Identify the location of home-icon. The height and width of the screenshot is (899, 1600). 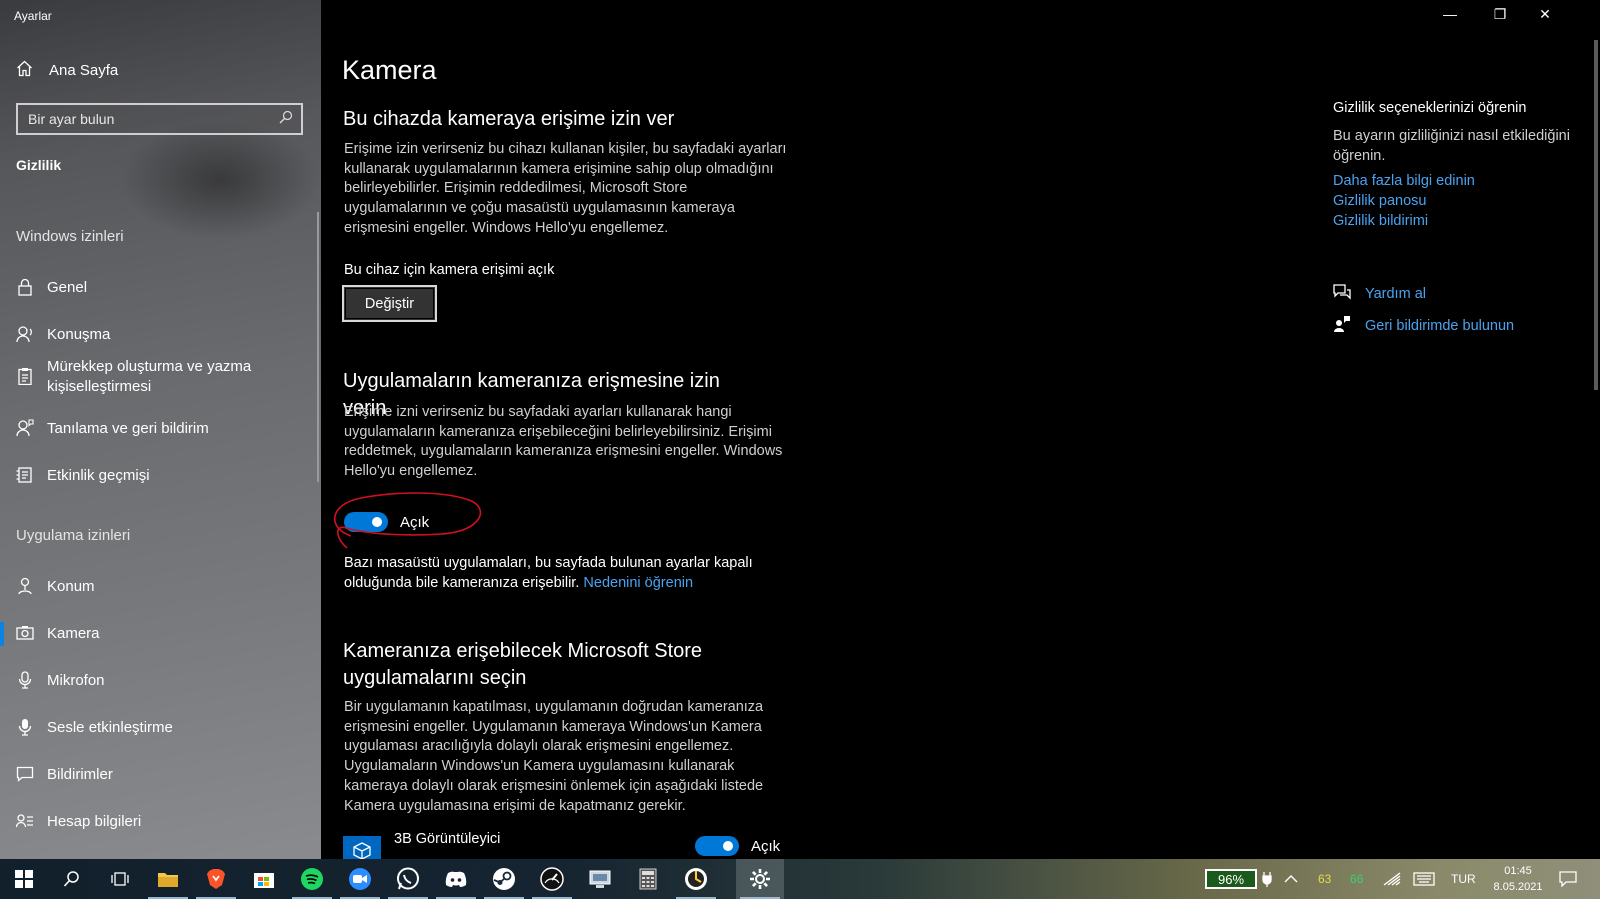
(24, 70).